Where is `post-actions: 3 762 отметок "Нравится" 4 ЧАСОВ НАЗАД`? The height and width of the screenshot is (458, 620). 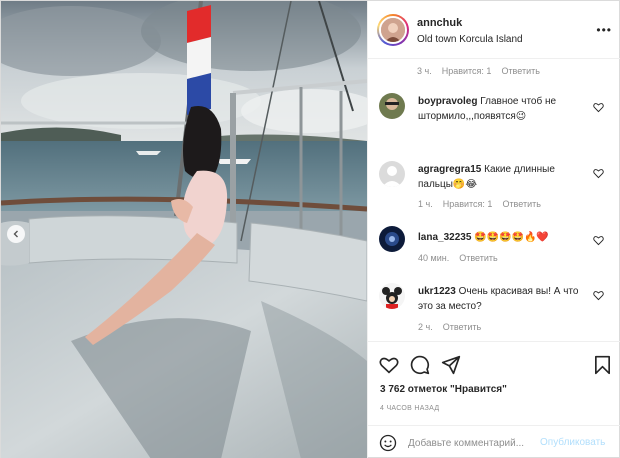
post-actions: 3 762 отметок "Нравится" 4 ЧАСОВ НАЗАД is located at coordinates (494, 386).